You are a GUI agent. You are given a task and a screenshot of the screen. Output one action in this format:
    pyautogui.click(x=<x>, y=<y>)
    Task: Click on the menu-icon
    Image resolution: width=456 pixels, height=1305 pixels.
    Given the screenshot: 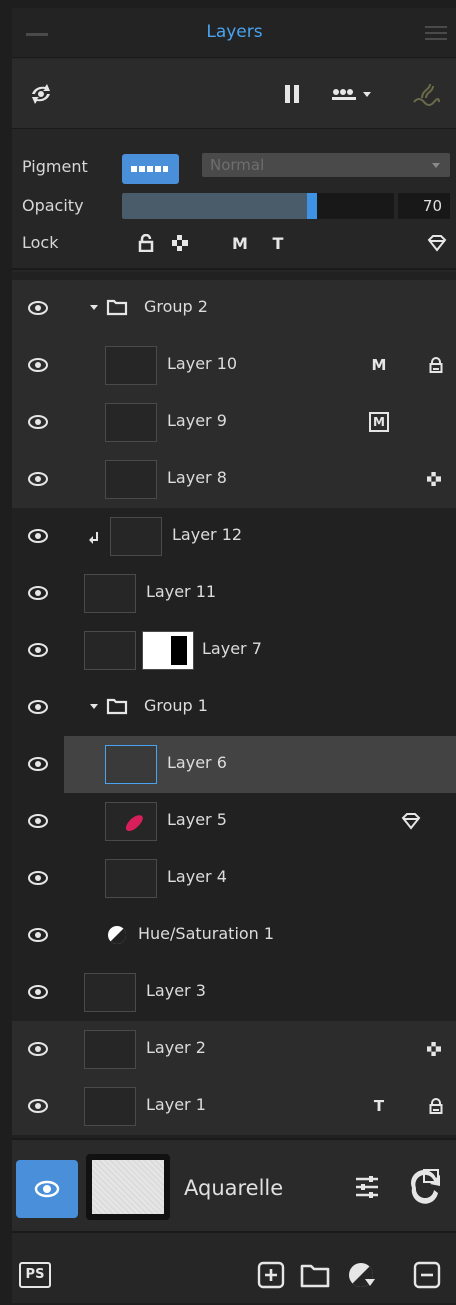 What is the action you would take?
    pyautogui.click(x=436, y=35)
    